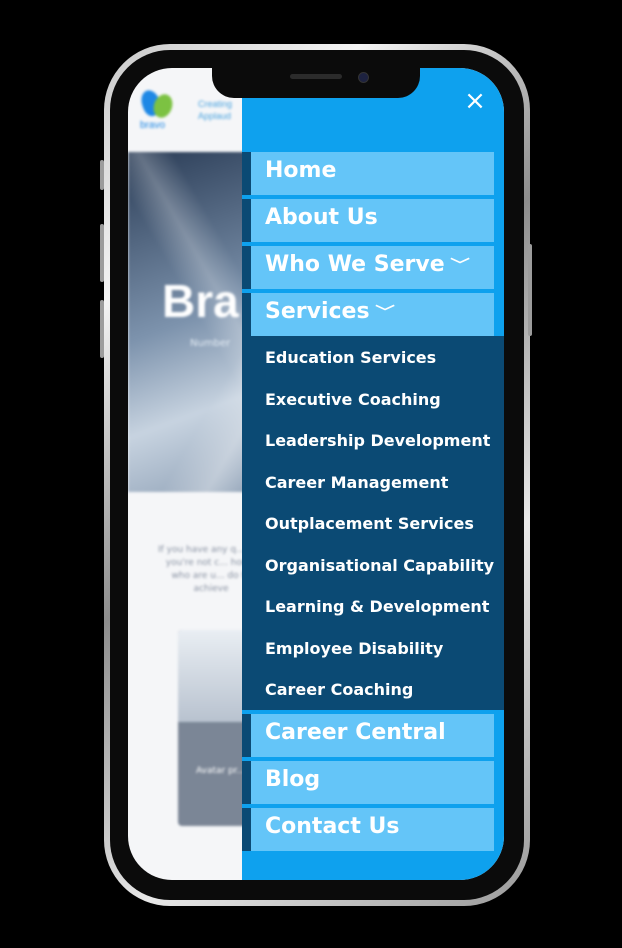 Image resolution: width=622 pixels, height=948 pixels. What do you see at coordinates (354, 648) in the screenshot?
I see `submenu-item-label: Employee Disability` at bounding box center [354, 648].